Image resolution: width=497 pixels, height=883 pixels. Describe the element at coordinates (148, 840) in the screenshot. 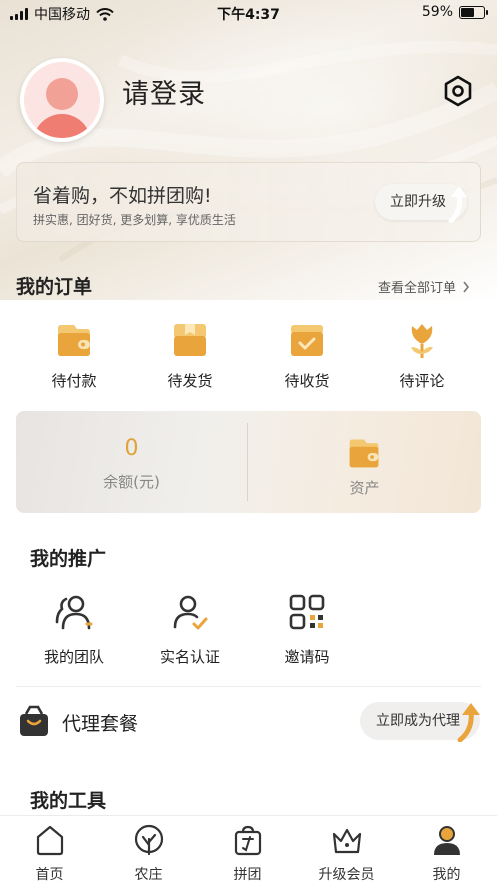

I see `tree-icon` at that location.